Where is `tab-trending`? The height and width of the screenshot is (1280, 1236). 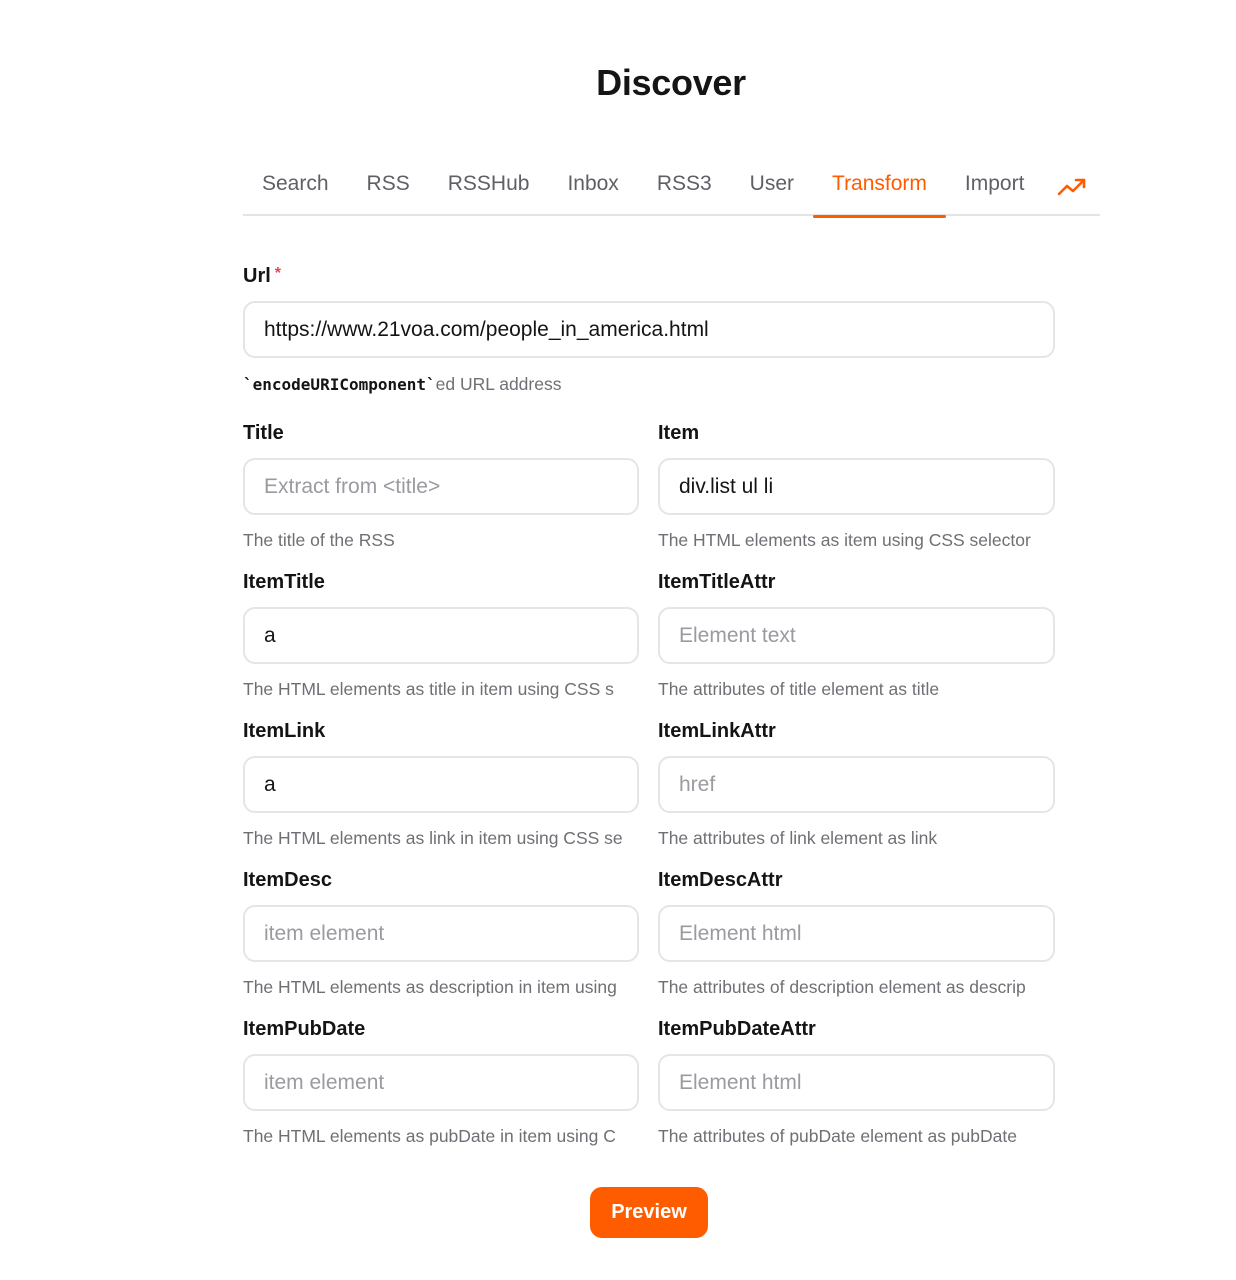 tab-trending is located at coordinates (1067, 189).